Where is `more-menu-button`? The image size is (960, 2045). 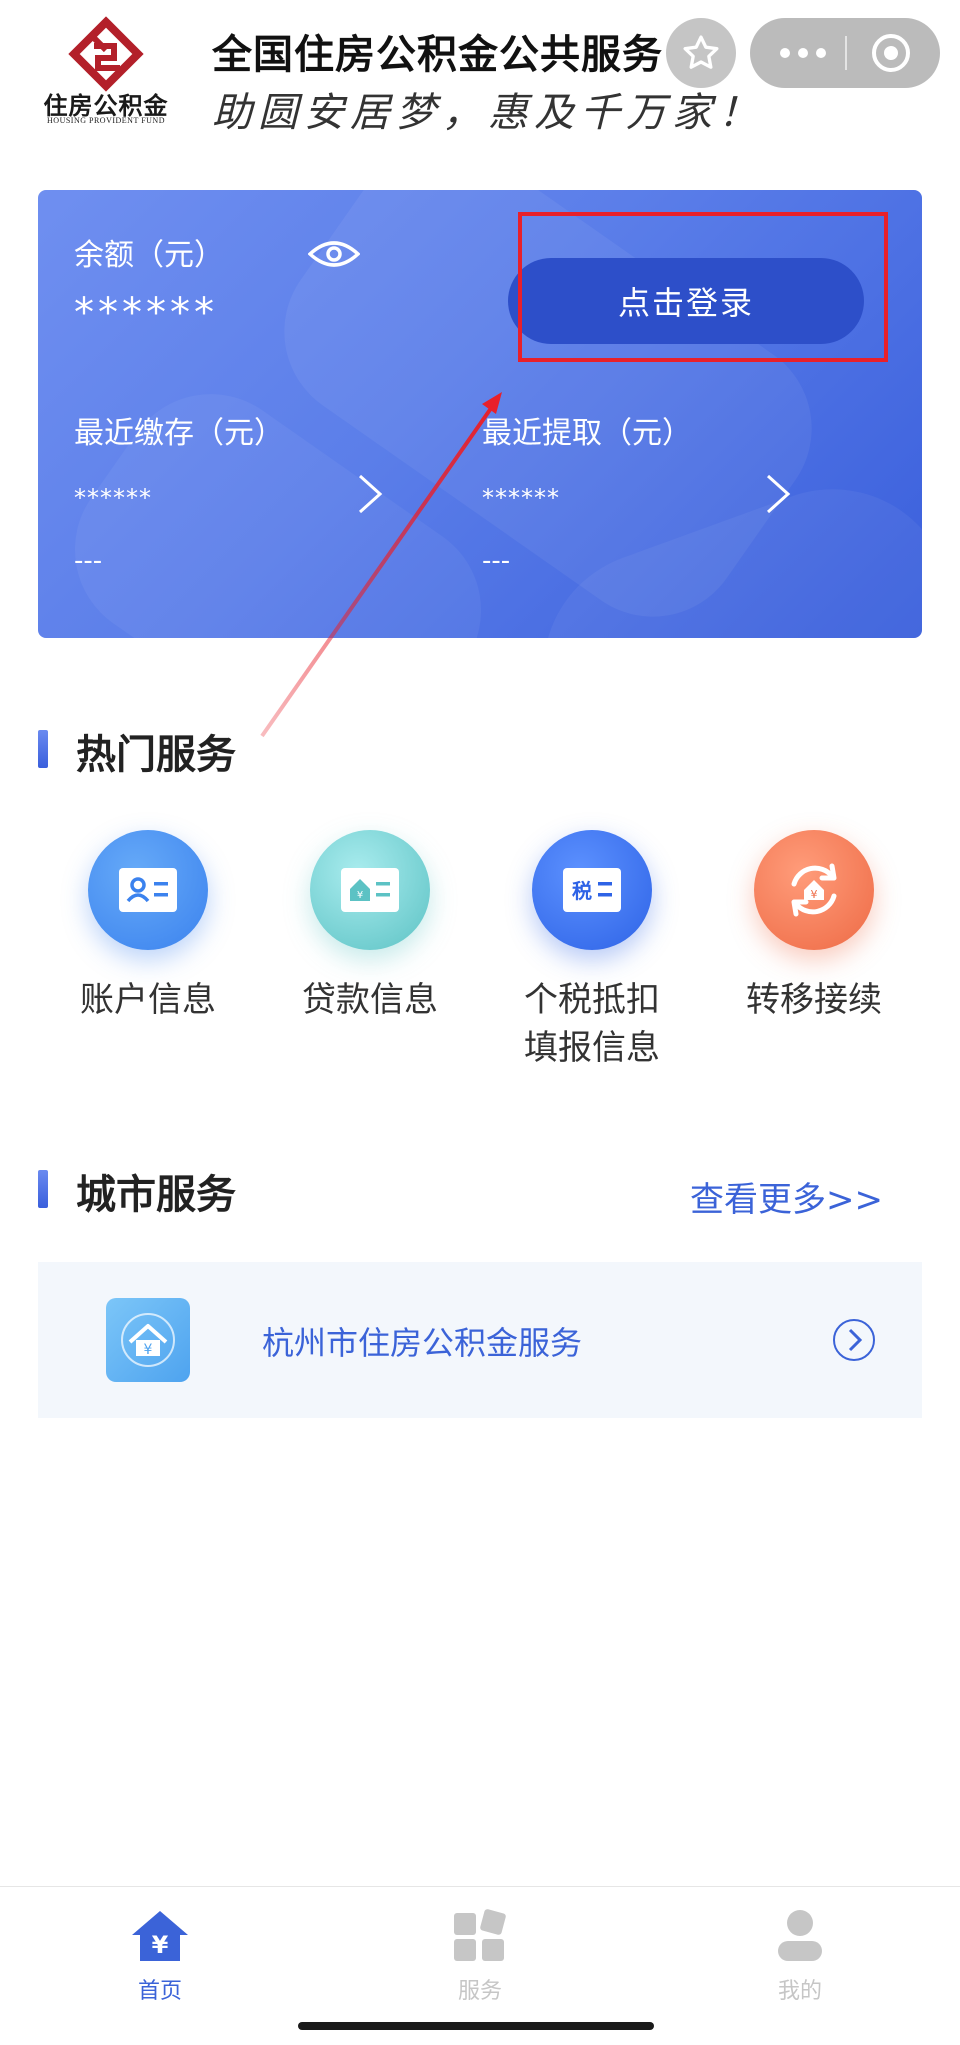
more-menu-button is located at coordinates (810, 53).